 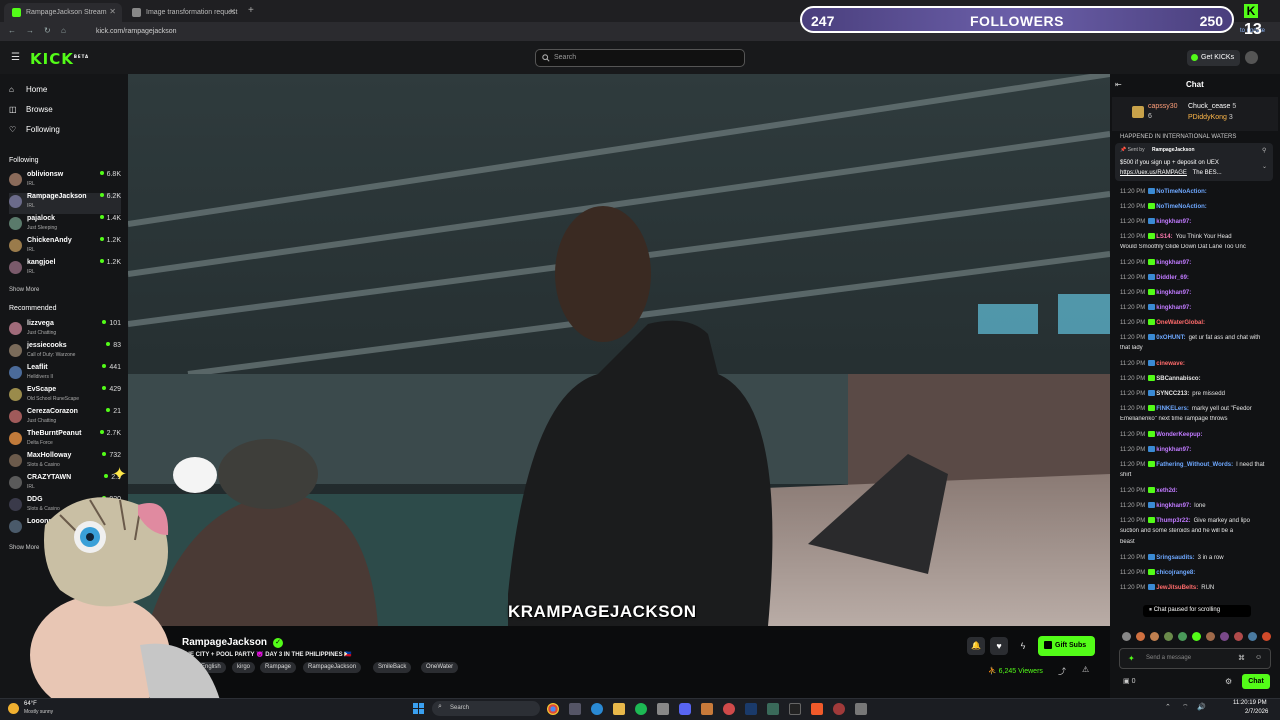 I want to click on clock-date: 2/7/2026, so click(x=1256, y=712).